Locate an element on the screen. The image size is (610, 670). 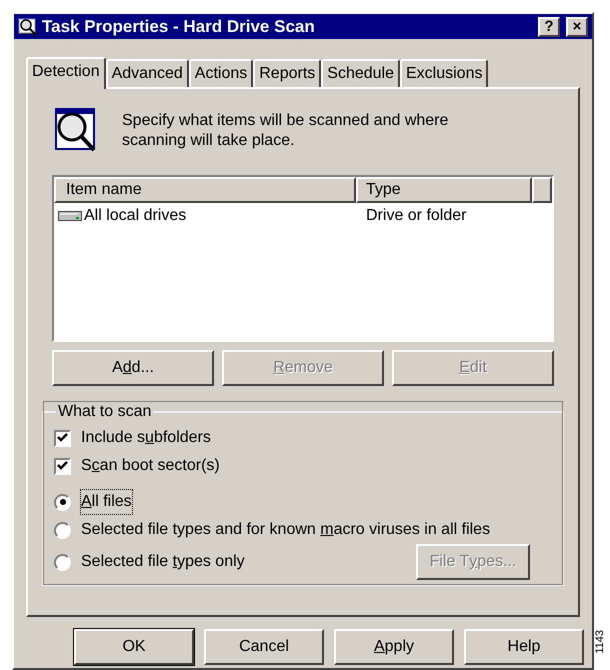
button: OK is located at coordinates (134, 647).